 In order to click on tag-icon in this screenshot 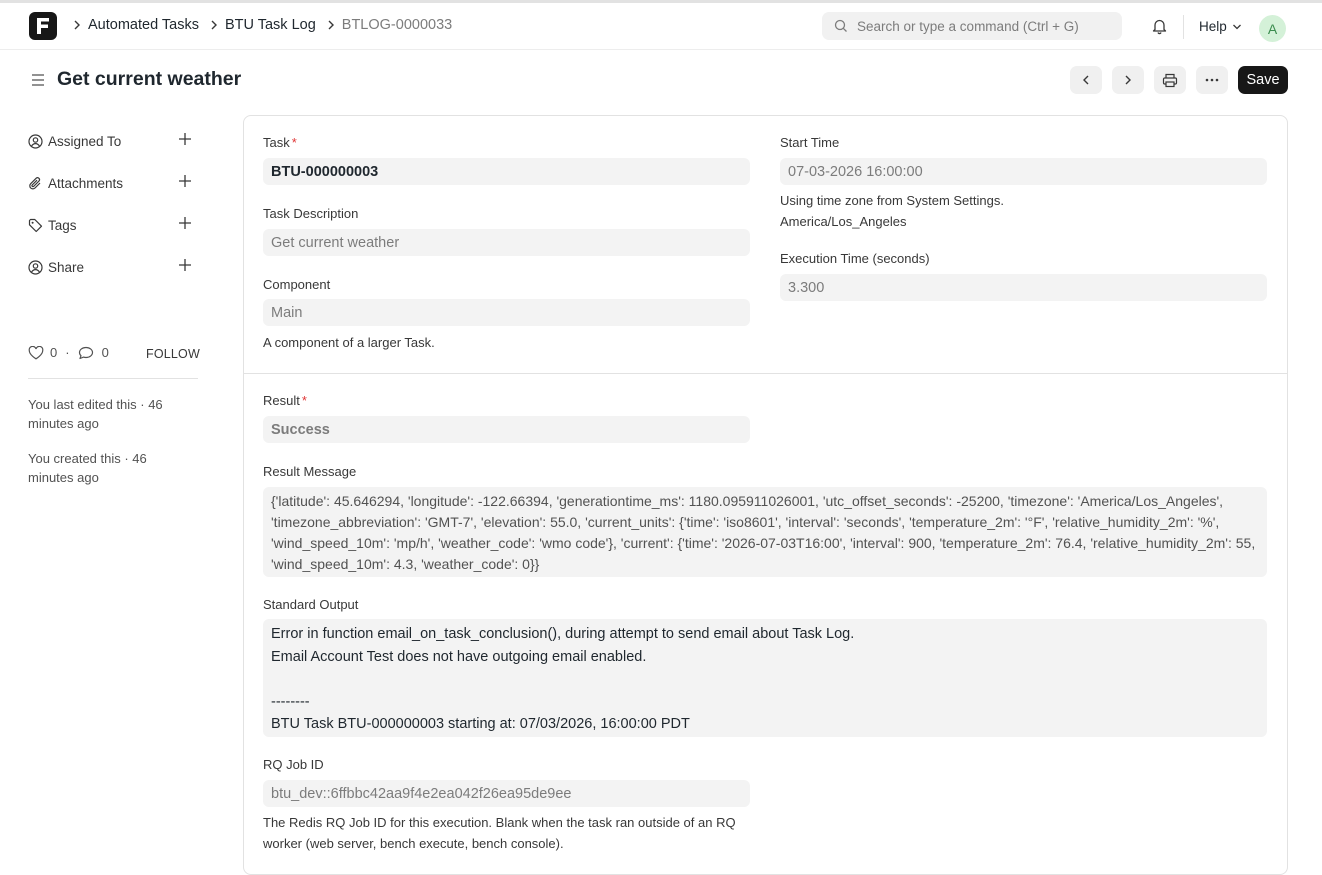, I will do `click(36, 225)`.